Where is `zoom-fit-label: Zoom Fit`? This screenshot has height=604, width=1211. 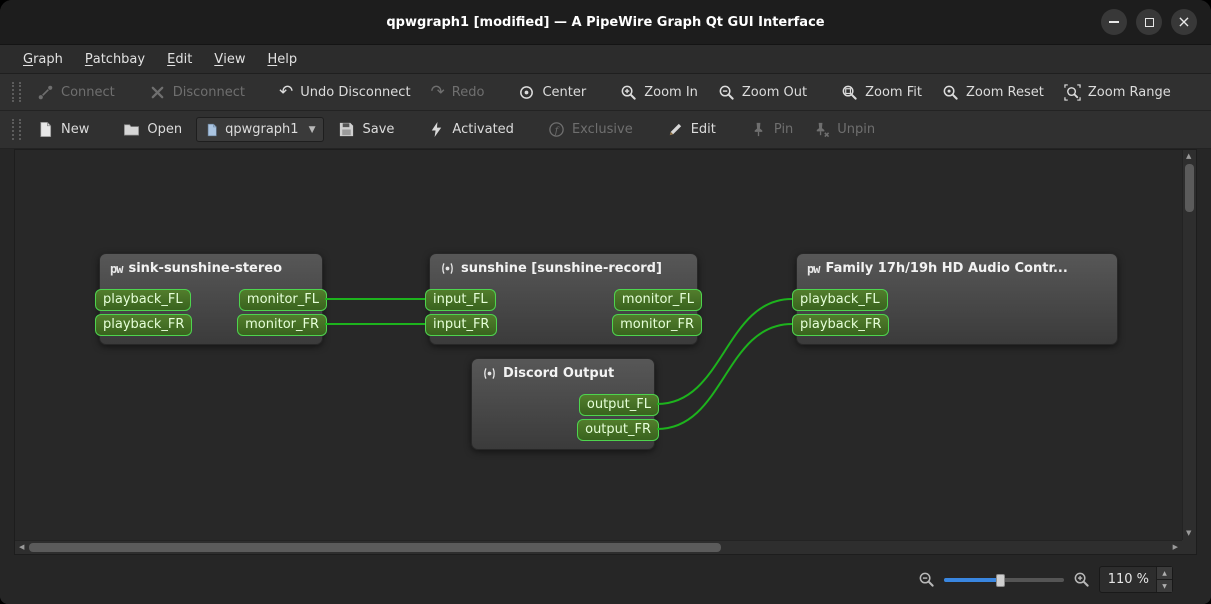
zoom-fit-label: Zoom Fit is located at coordinates (893, 92).